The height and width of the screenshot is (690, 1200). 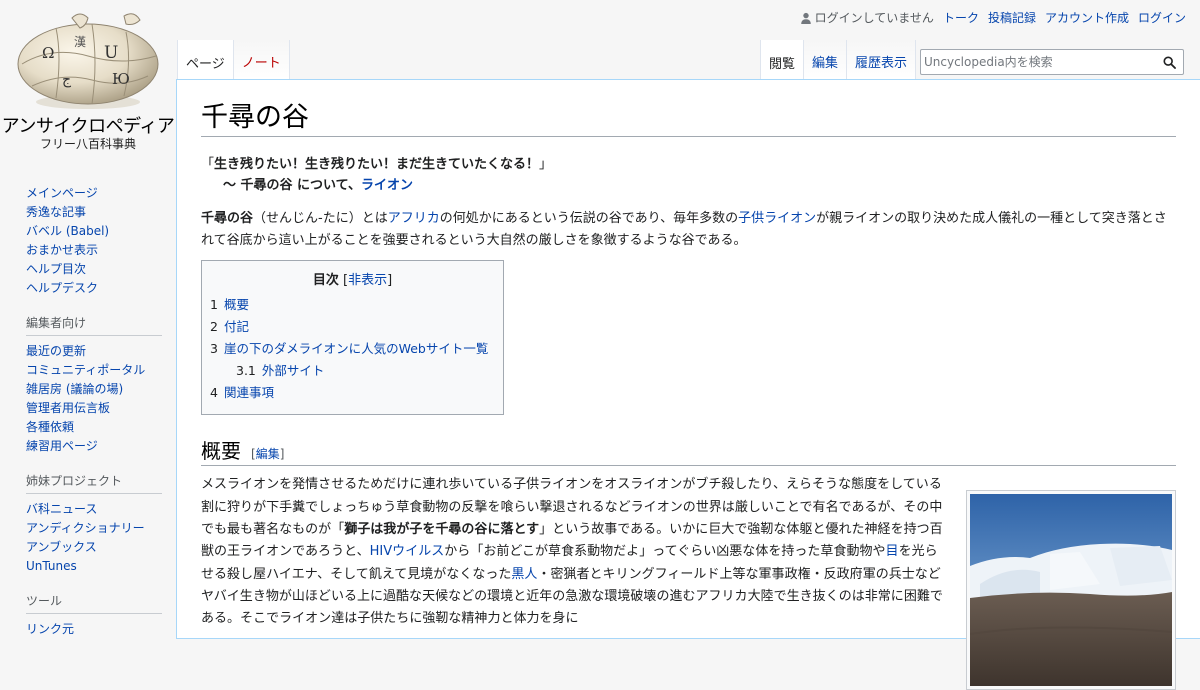 I want to click on edit-bracket: ], so click(x=282, y=454).